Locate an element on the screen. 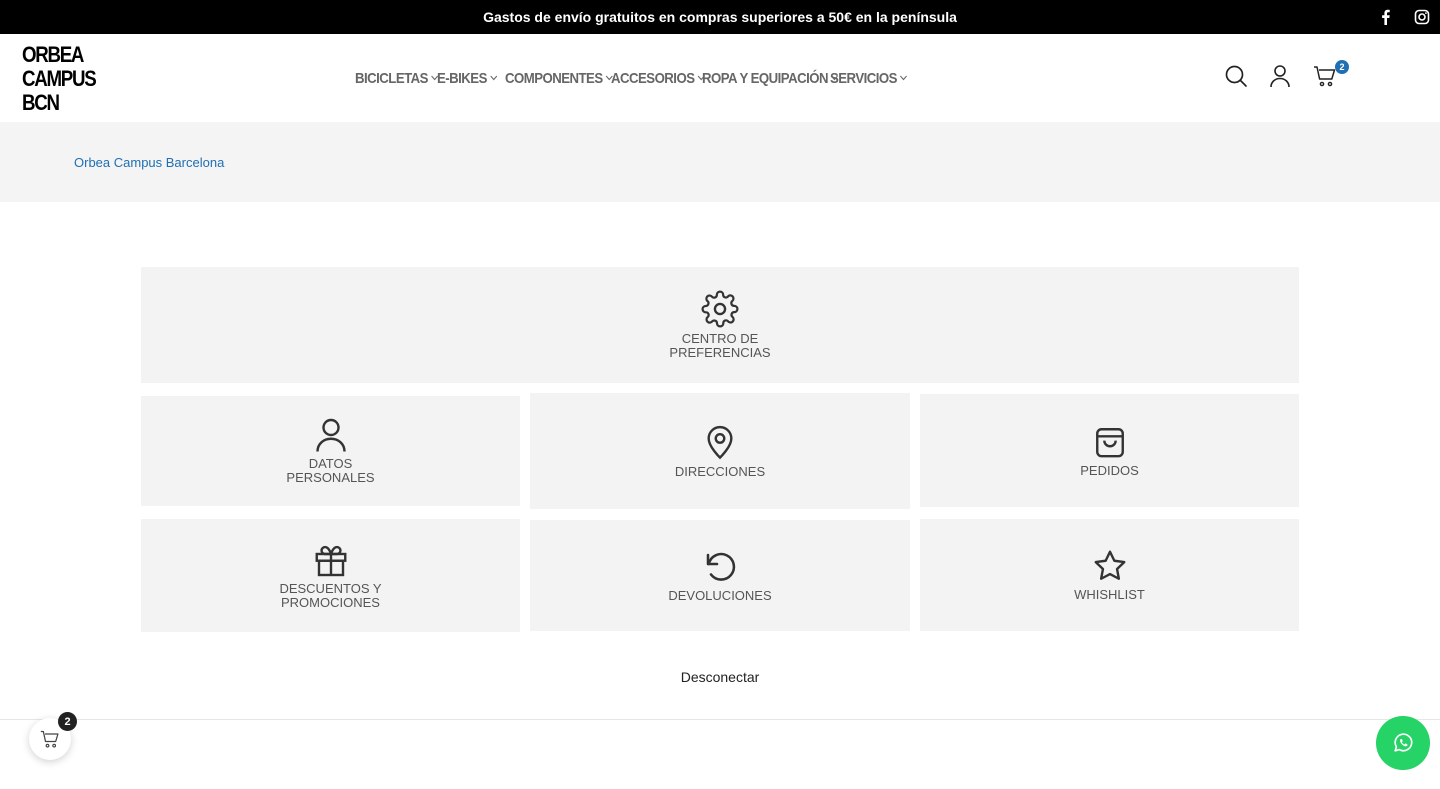  tile-label: PEDIDOS is located at coordinates (1109, 470).